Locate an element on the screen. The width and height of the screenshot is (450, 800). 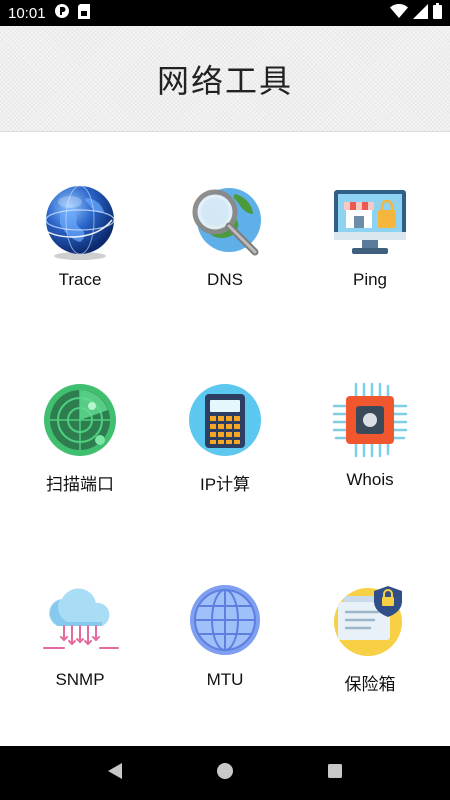
tool-ip-calc: IP计算 is located at coordinates (225, 438).